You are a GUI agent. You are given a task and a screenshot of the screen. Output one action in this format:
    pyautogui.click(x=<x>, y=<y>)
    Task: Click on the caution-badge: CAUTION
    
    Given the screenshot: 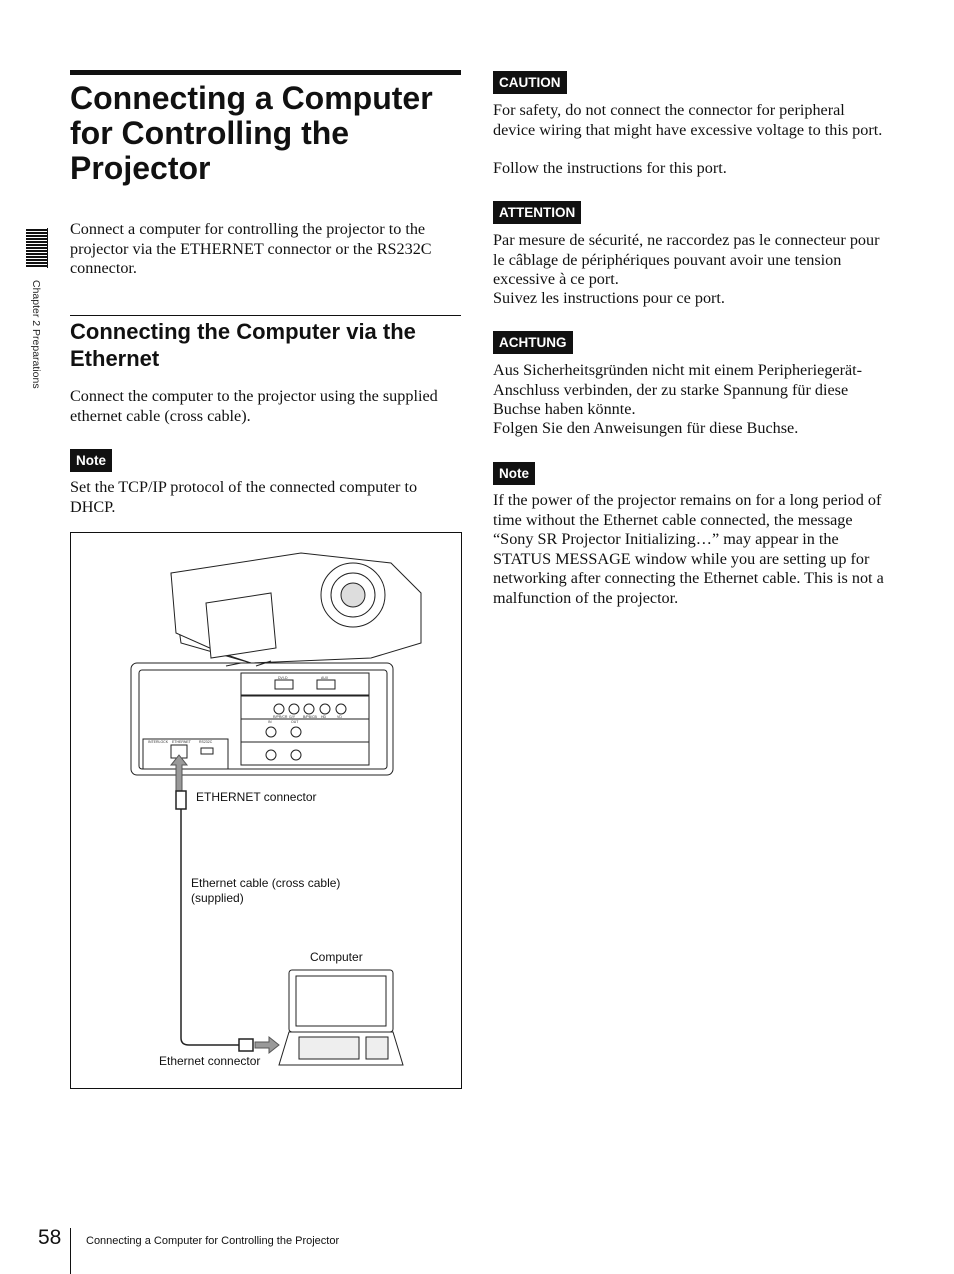 What is the action you would take?
    pyautogui.click(x=530, y=82)
    